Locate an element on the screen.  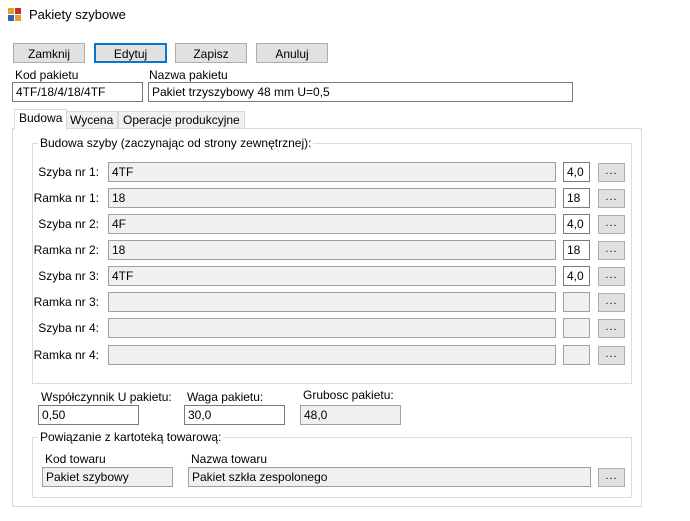
edit-button: Edytuj is located at coordinates (130, 53).